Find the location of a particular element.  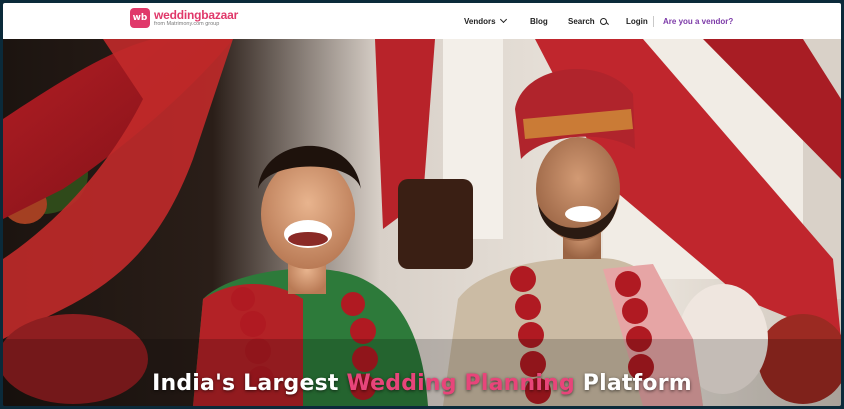

nav-search: Search is located at coordinates (587, 21).